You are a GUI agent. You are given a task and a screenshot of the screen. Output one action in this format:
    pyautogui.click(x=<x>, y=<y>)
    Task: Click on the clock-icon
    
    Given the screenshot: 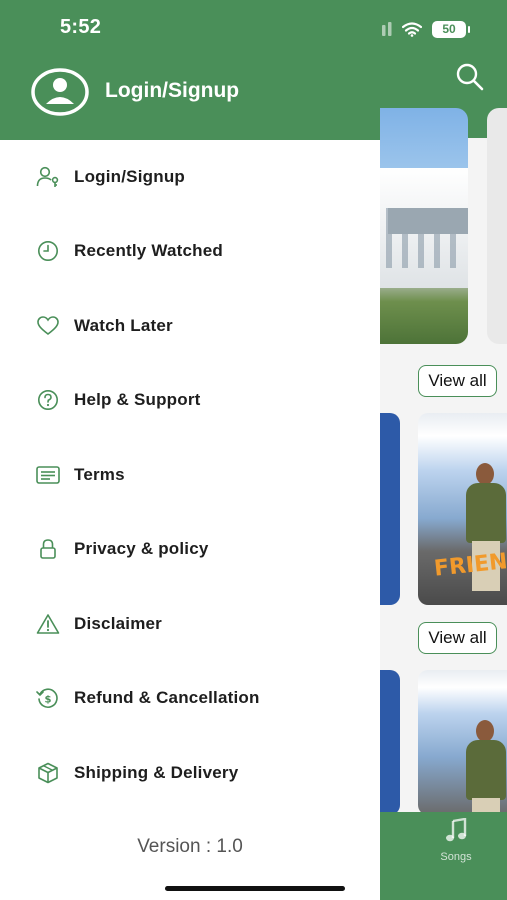 What is the action you would take?
    pyautogui.click(x=48, y=251)
    